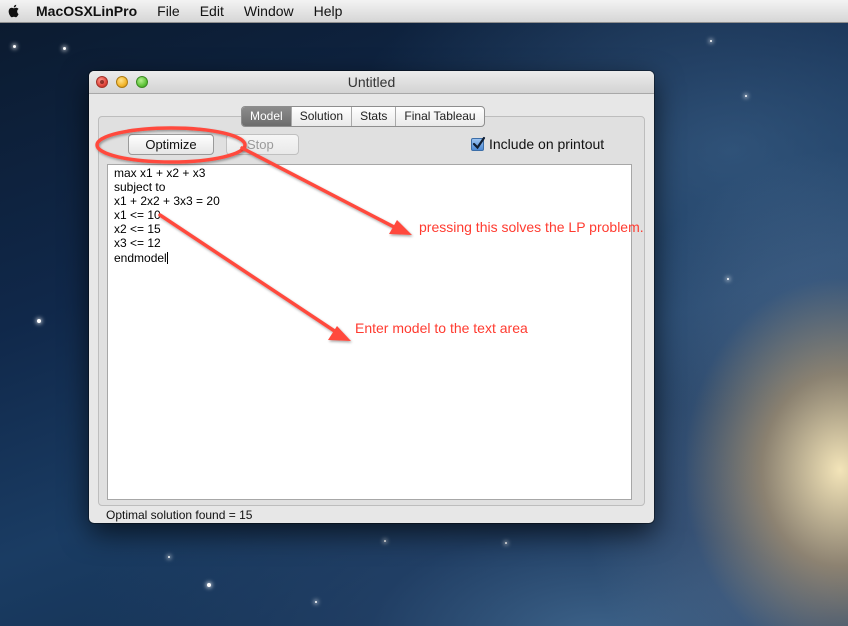 The image size is (848, 626). I want to click on annotation-overlay, so click(253, 233).